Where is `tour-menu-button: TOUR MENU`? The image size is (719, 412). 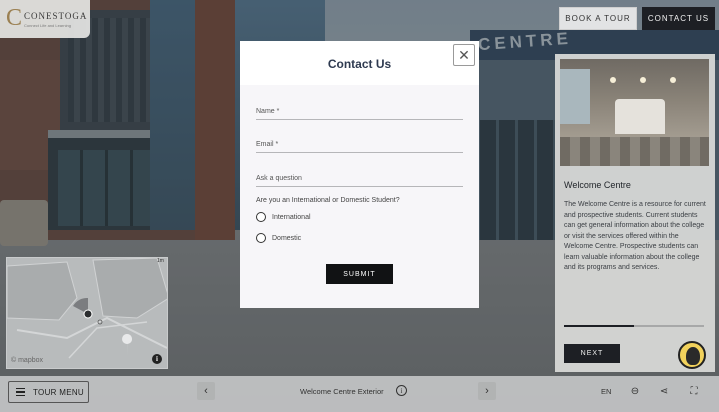
tour-menu-button: TOUR MENU is located at coordinates (48, 392).